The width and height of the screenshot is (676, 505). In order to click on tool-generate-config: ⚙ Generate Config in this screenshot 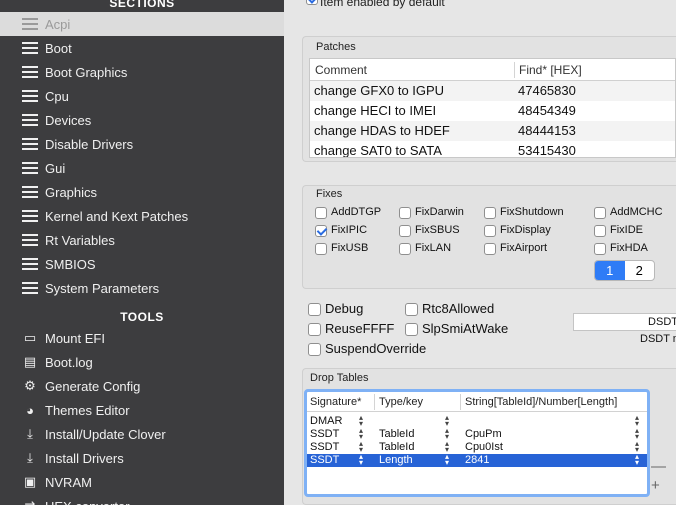, I will do `click(142, 386)`.